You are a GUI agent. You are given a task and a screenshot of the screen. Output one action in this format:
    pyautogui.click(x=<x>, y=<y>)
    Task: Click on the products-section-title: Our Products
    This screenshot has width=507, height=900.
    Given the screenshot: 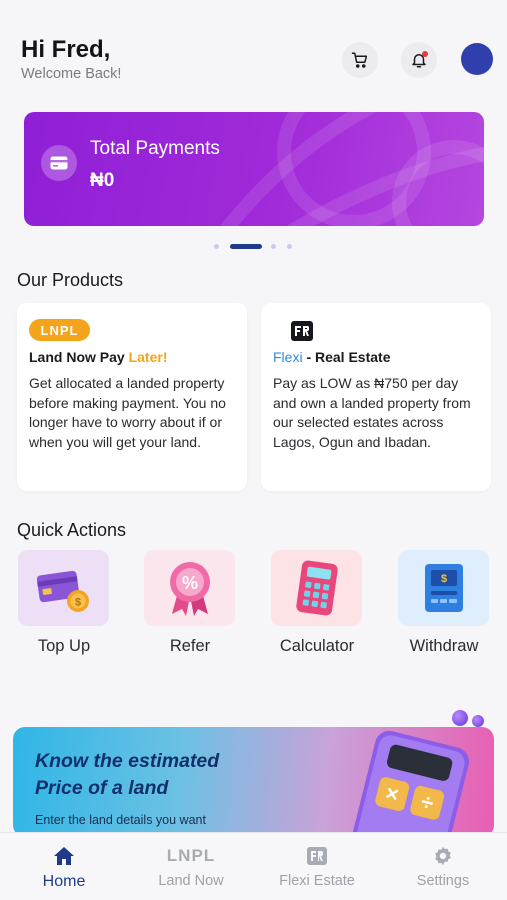 What is the action you would take?
    pyautogui.click(x=70, y=280)
    